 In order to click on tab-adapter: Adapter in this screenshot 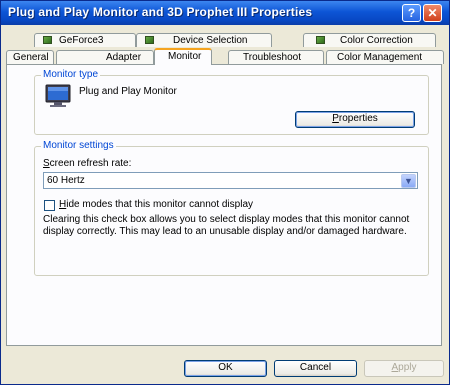, I will do `click(105, 57)`.